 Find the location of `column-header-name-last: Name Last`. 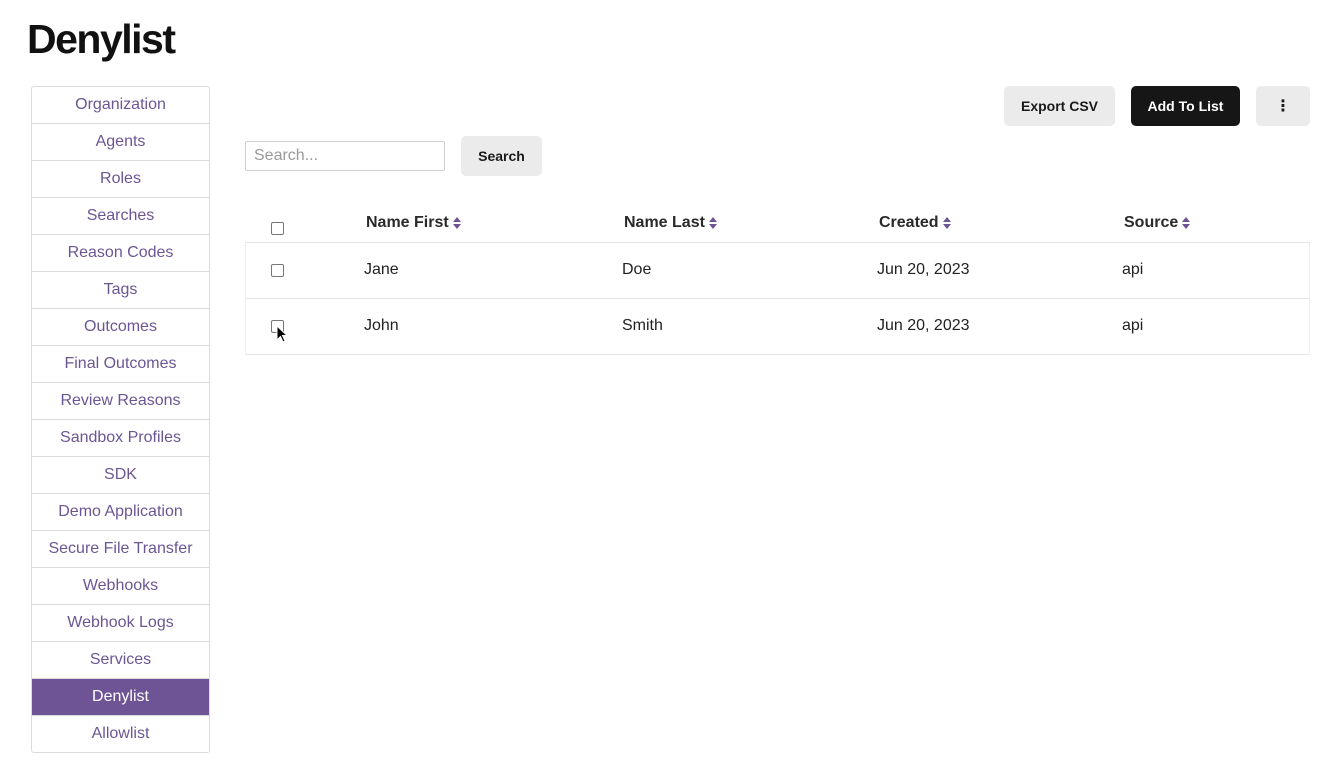

column-header-name-last: Name Last is located at coordinates (671, 223).